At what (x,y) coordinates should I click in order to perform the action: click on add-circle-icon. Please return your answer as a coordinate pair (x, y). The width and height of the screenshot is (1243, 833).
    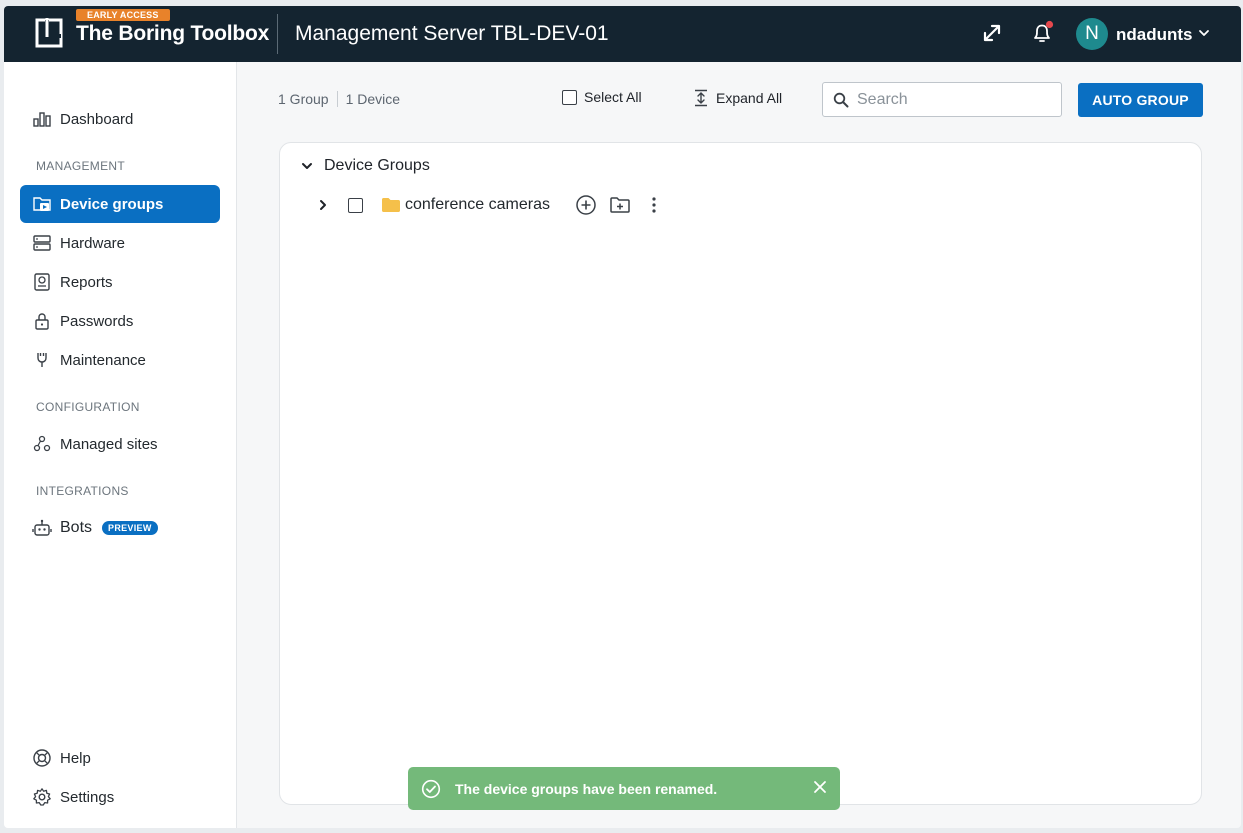
    Looking at the image, I should click on (586, 205).